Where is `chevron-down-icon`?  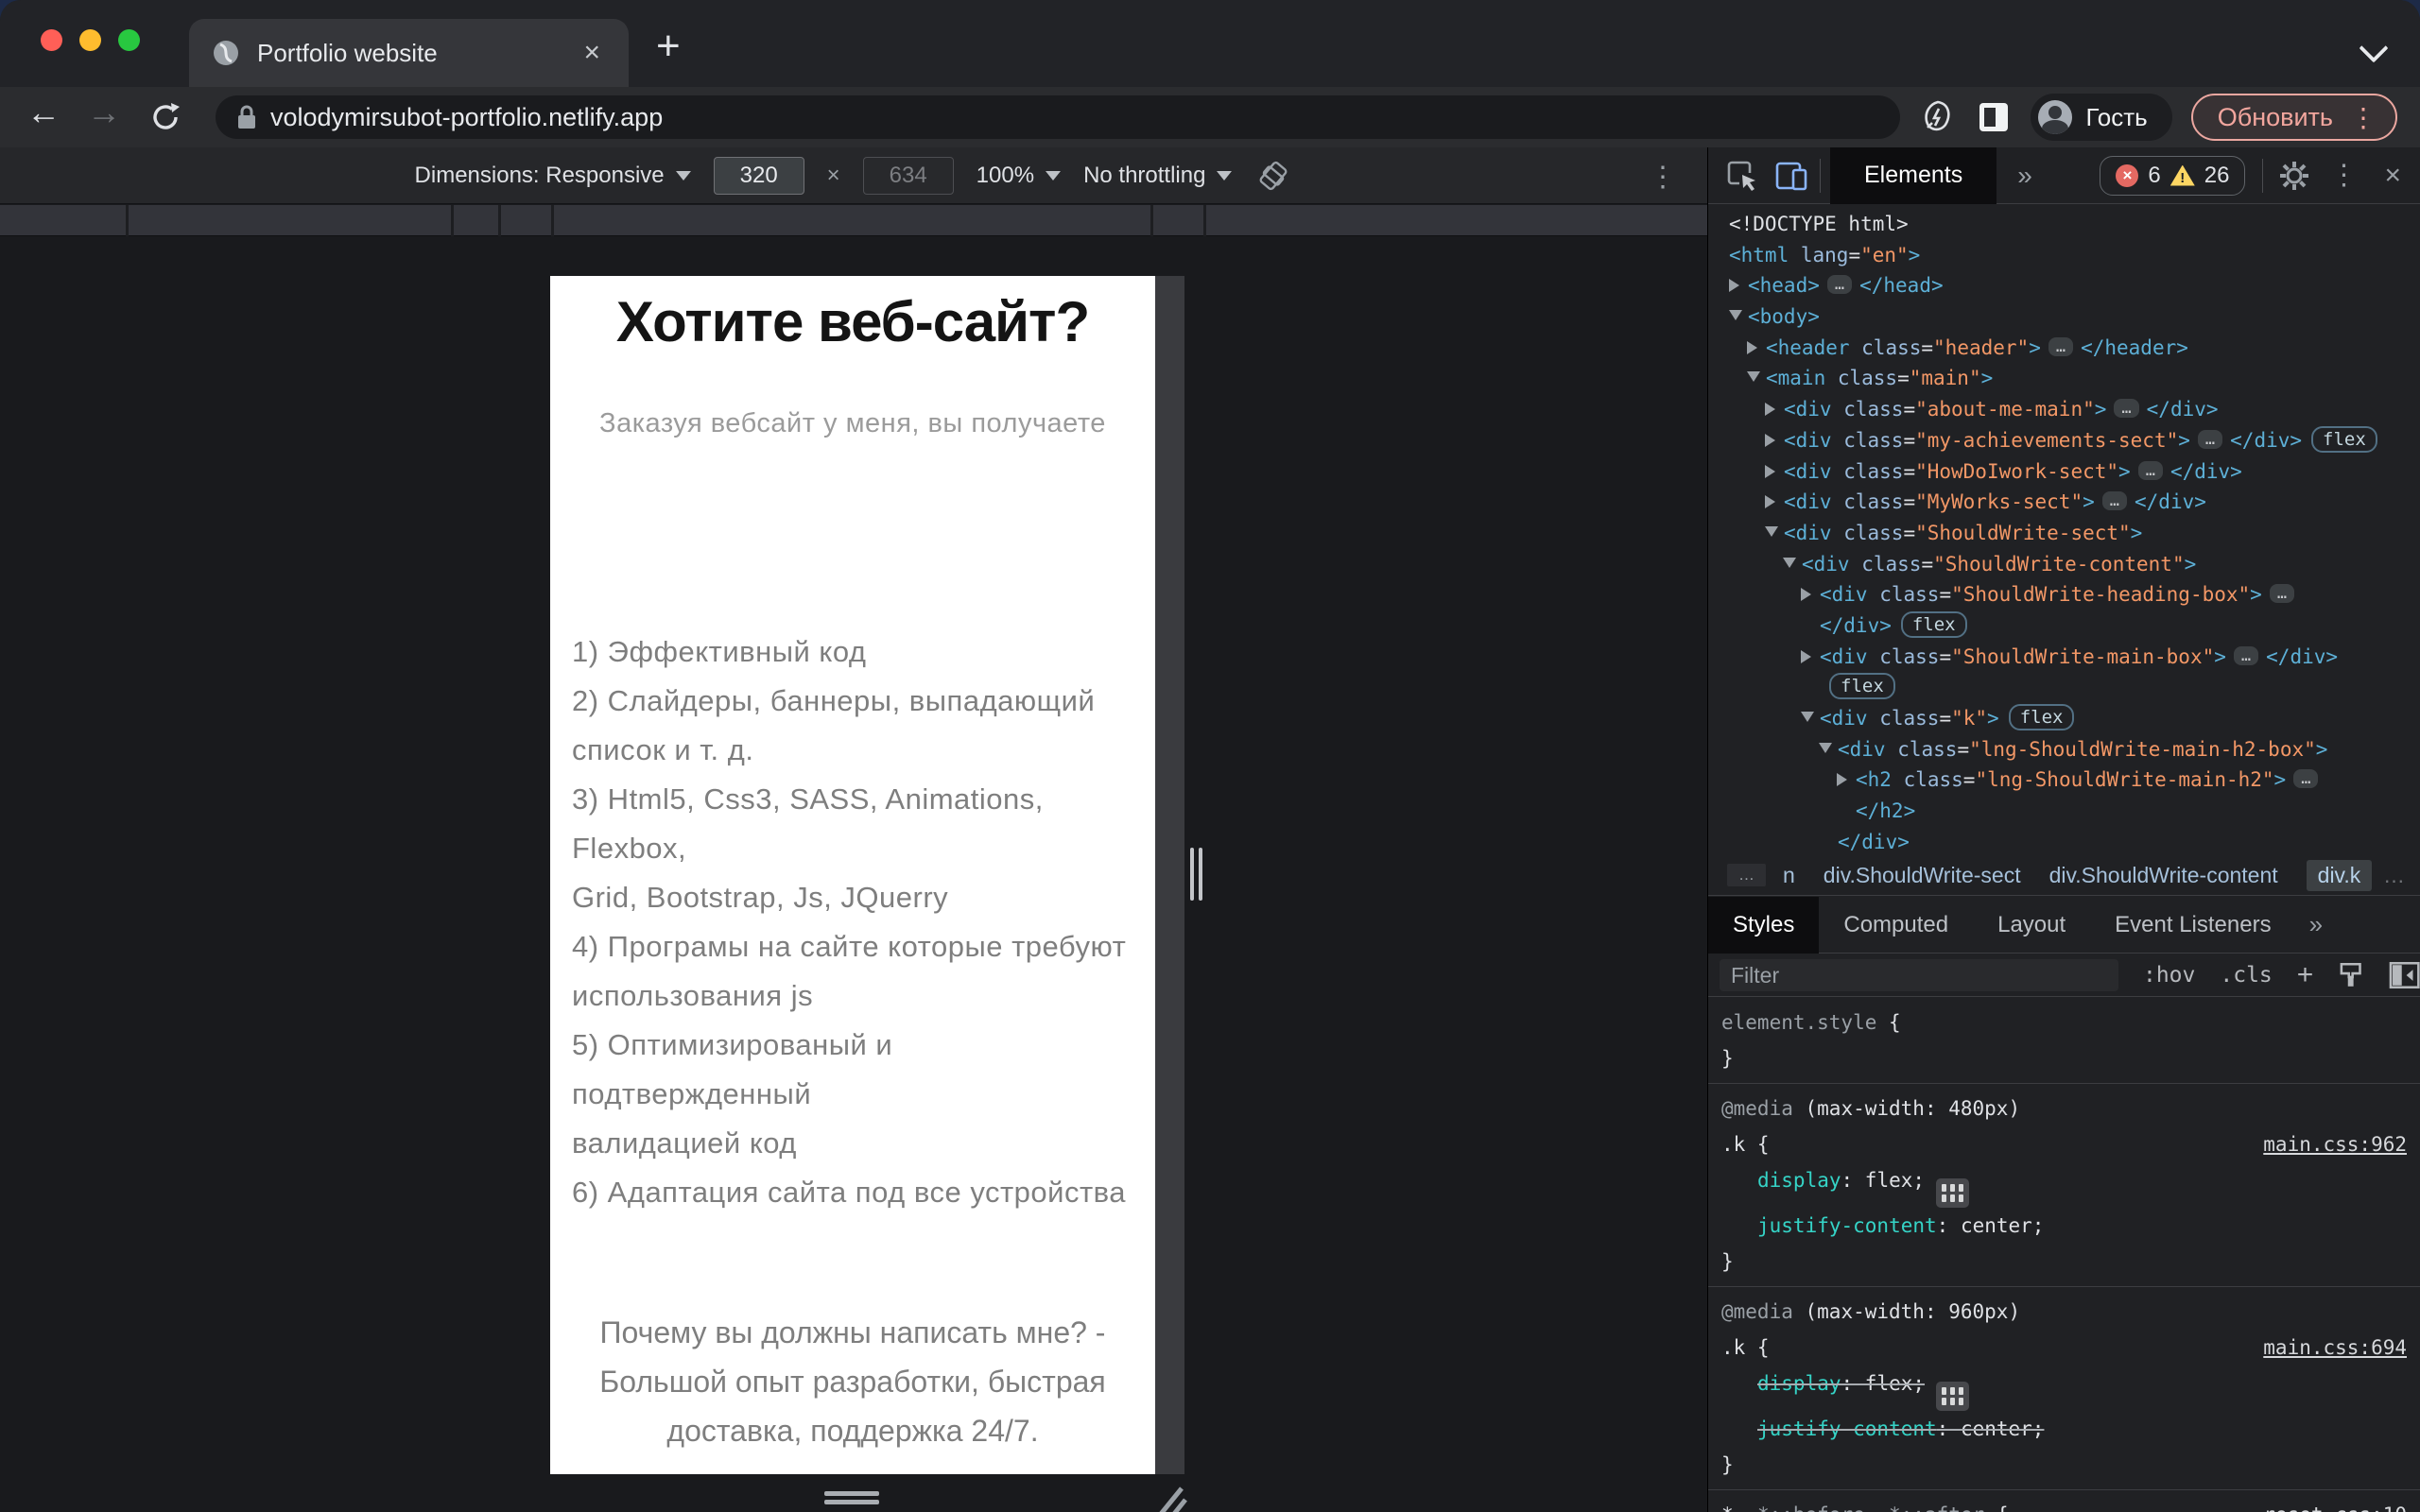
chevron-down-icon is located at coordinates (2374, 48).